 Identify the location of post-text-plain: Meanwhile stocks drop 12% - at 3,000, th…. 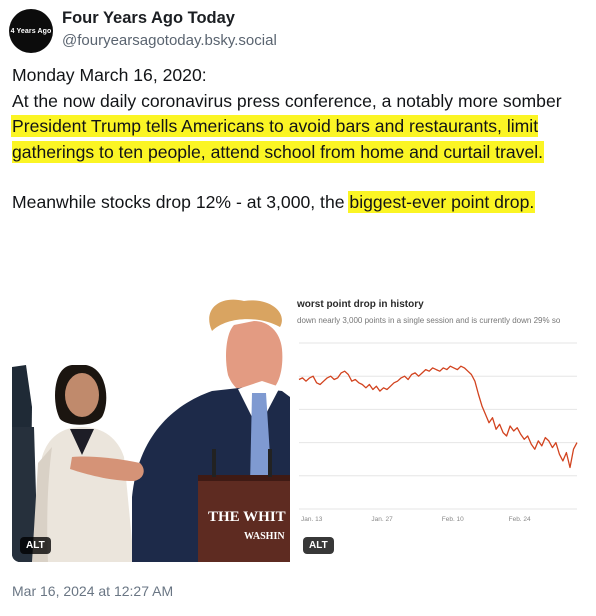
(181, 202).